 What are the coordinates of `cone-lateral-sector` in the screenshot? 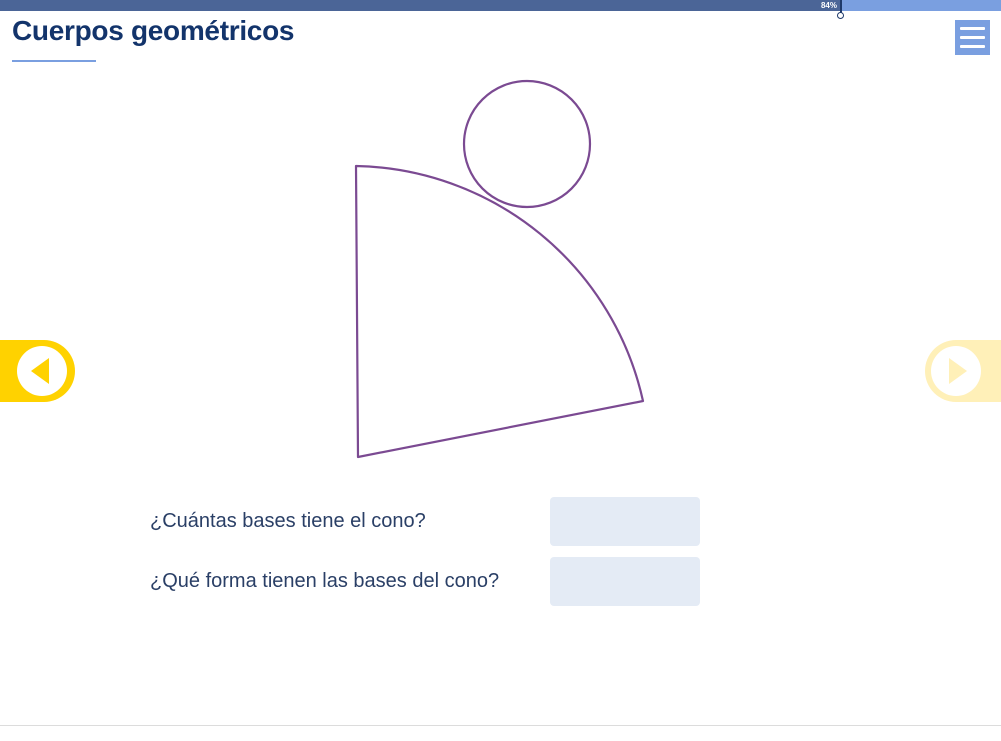 It's located at (499, 311).